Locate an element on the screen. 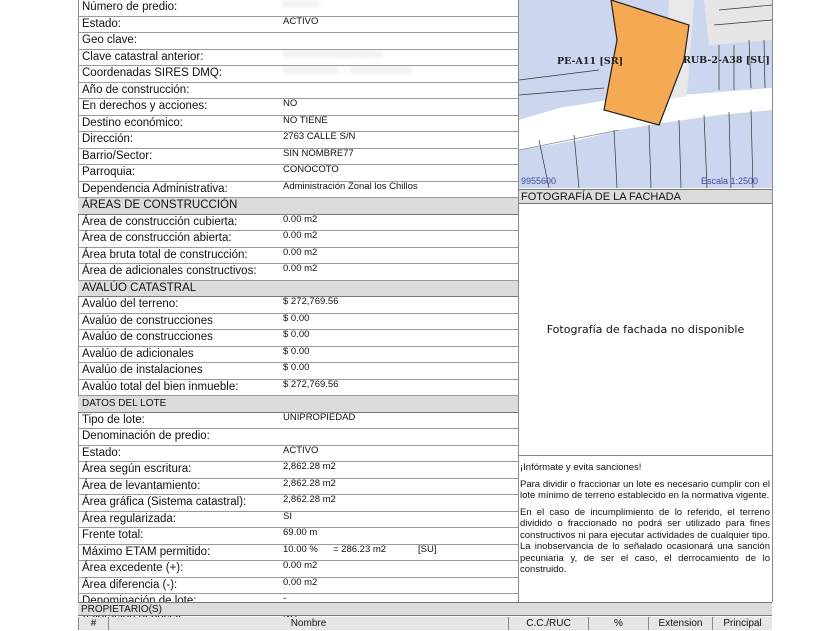  row-label: Frente total: is located at coordinates (113, 535).